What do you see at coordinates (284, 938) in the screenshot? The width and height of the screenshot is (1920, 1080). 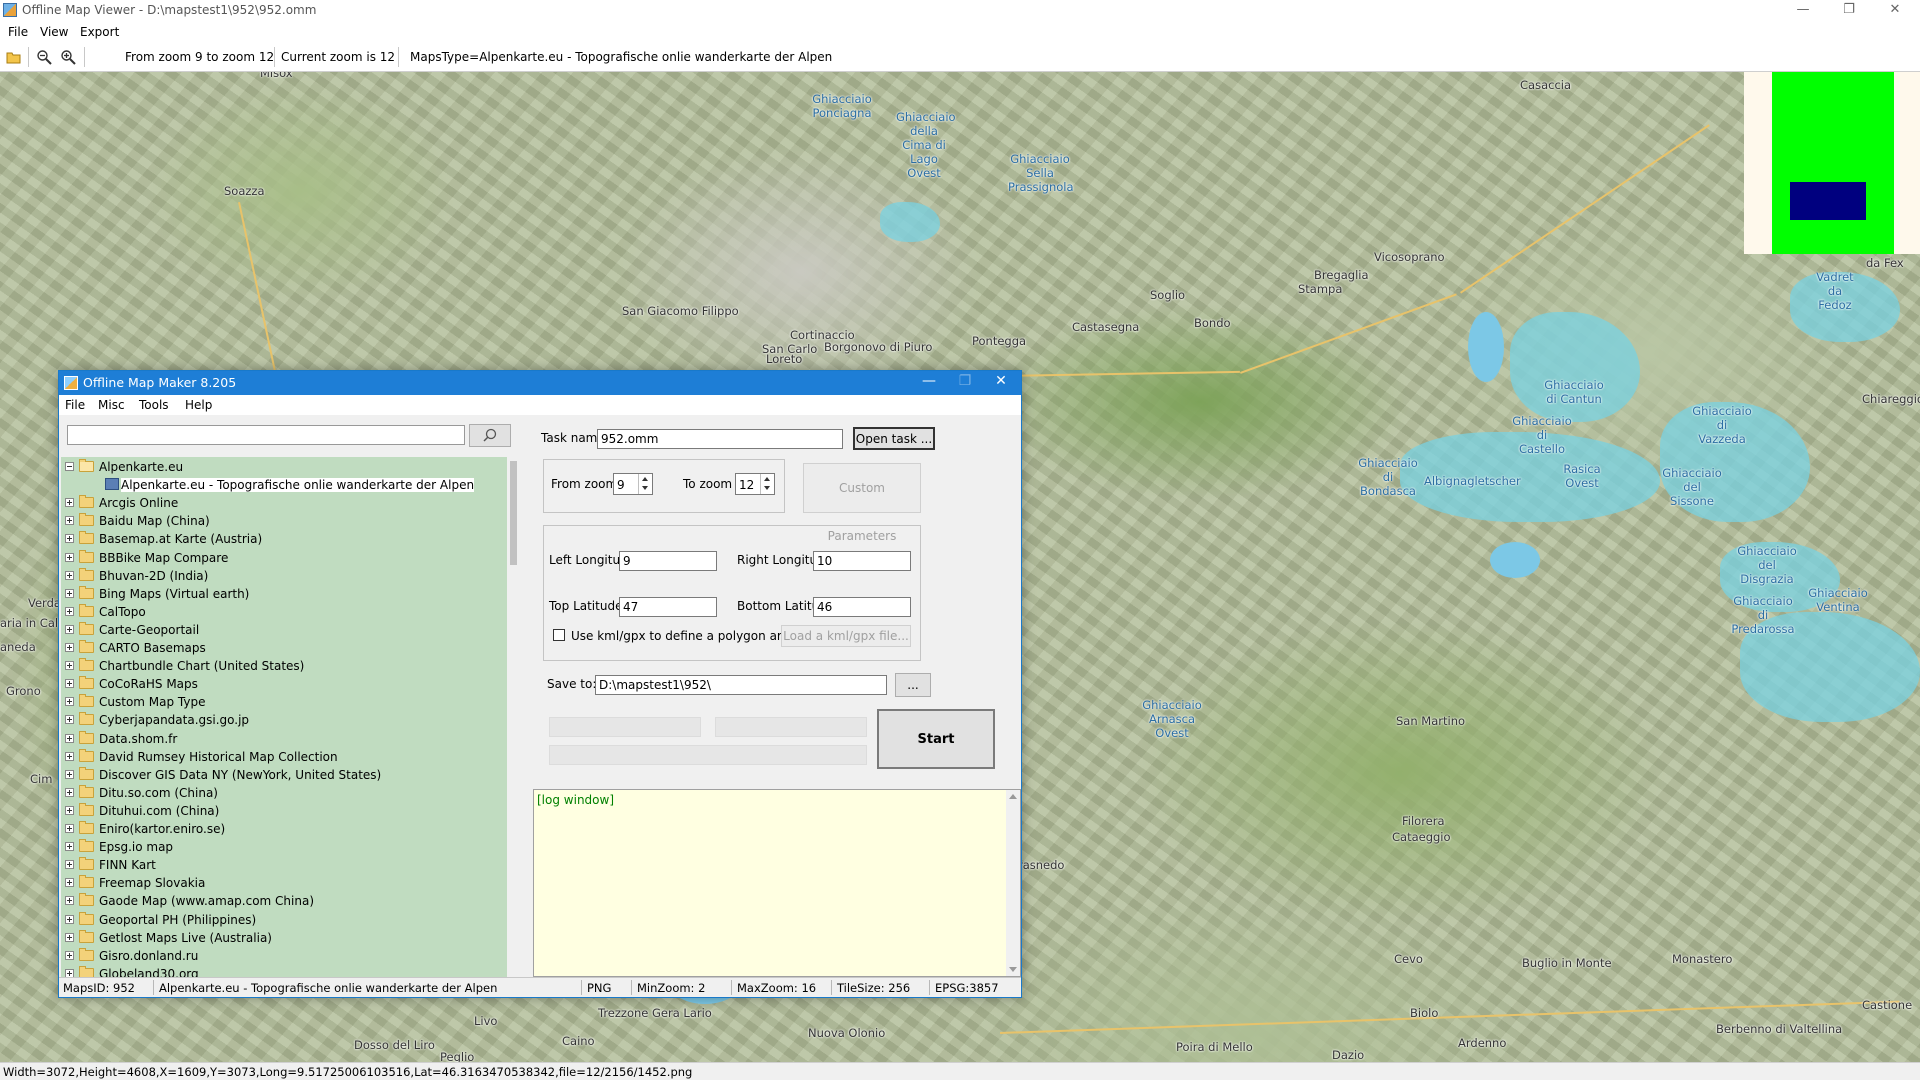 I see `tree-item: Getlost Maps Live (Australia)` at bounding box center [284, 938].